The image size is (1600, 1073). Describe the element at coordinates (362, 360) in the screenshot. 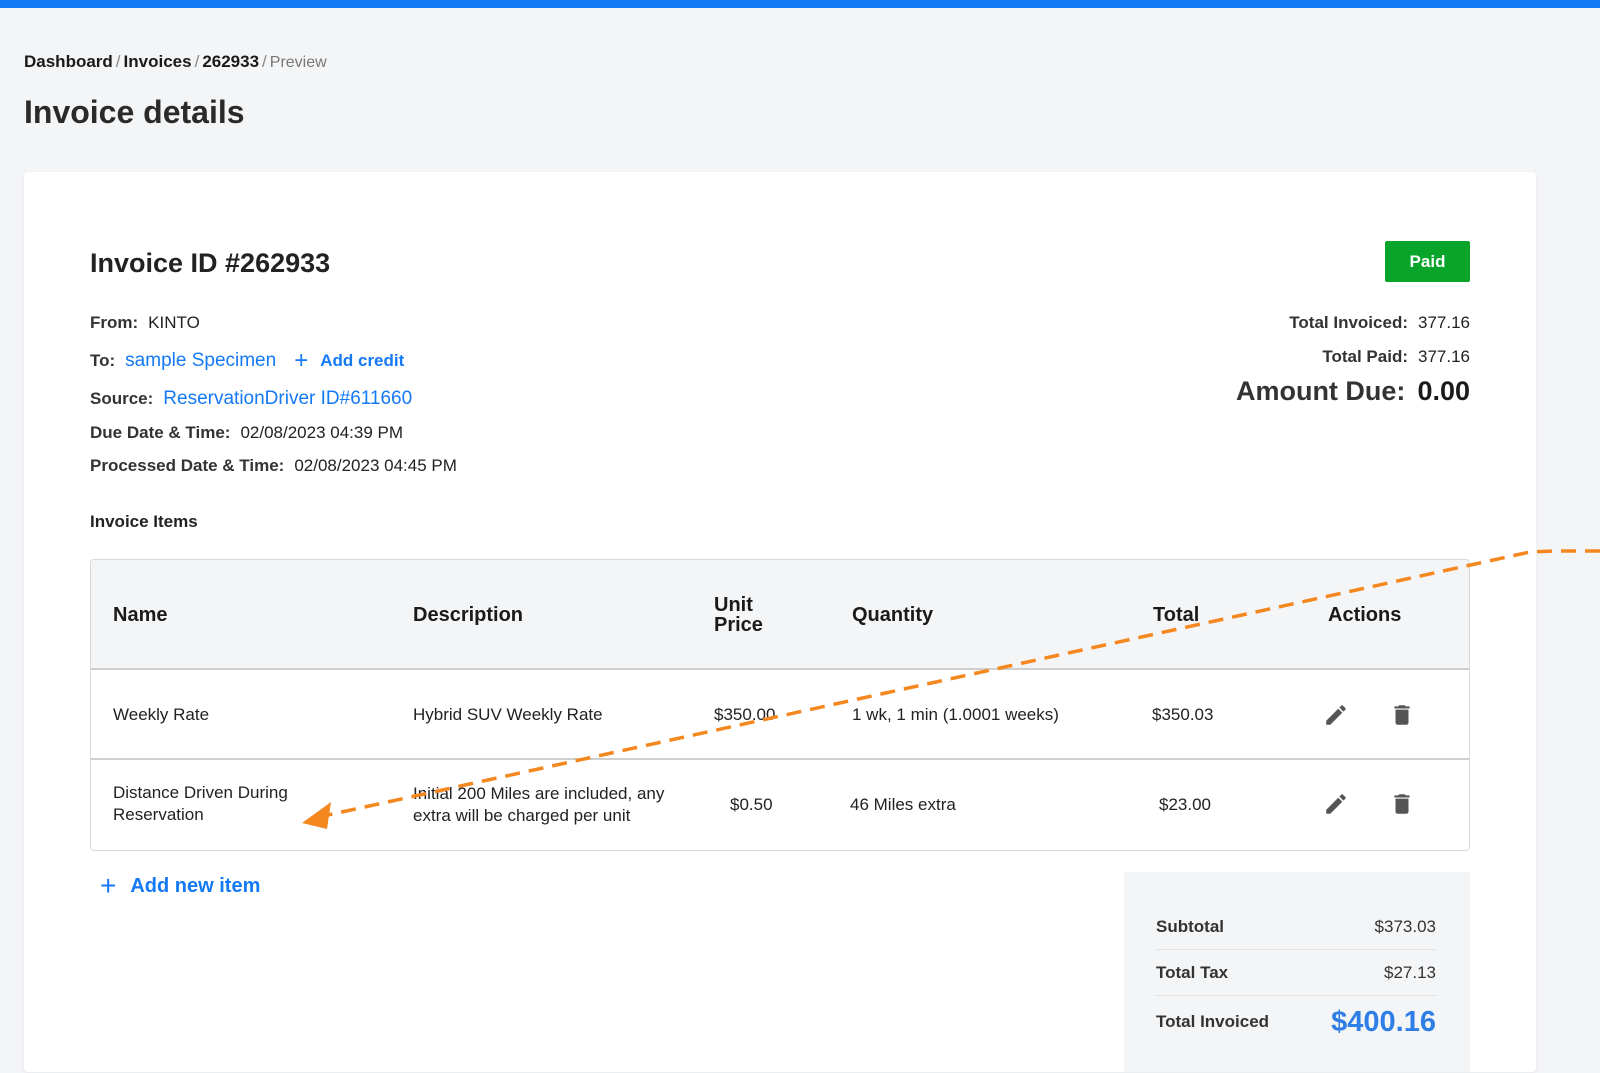

I see `add-credit-label: Add credit` at that location.